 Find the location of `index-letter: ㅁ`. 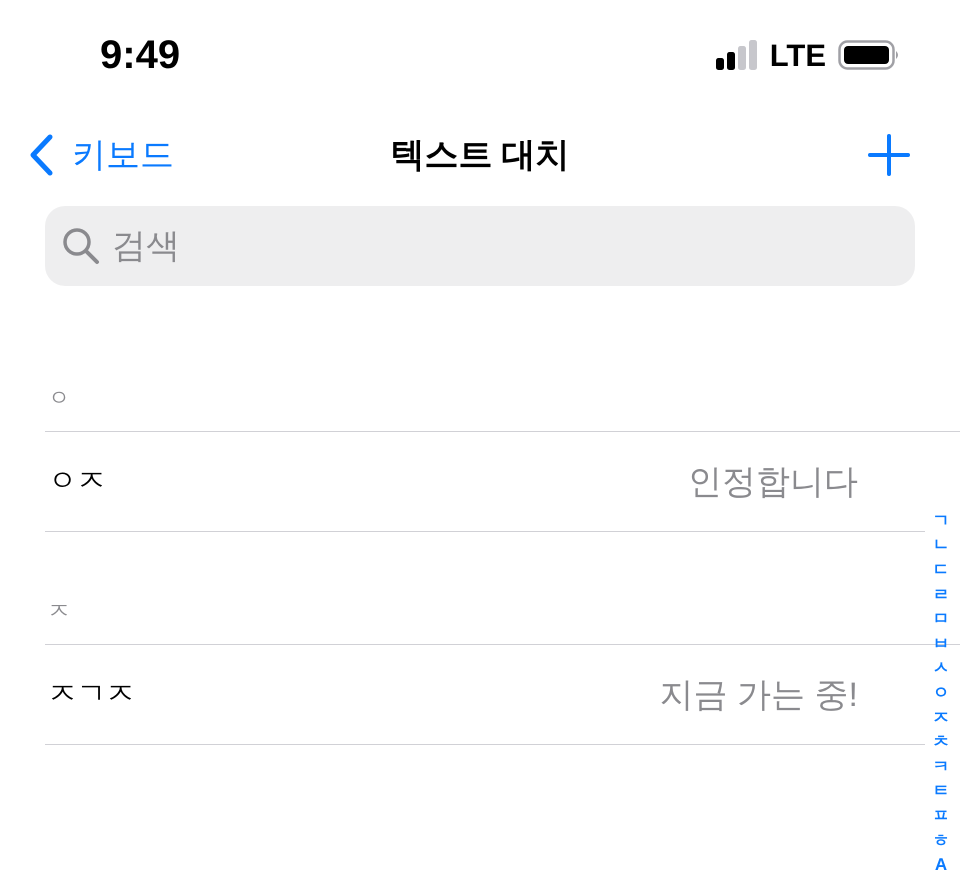

index-letter: ㅁ is located at coordinates (941, 618).